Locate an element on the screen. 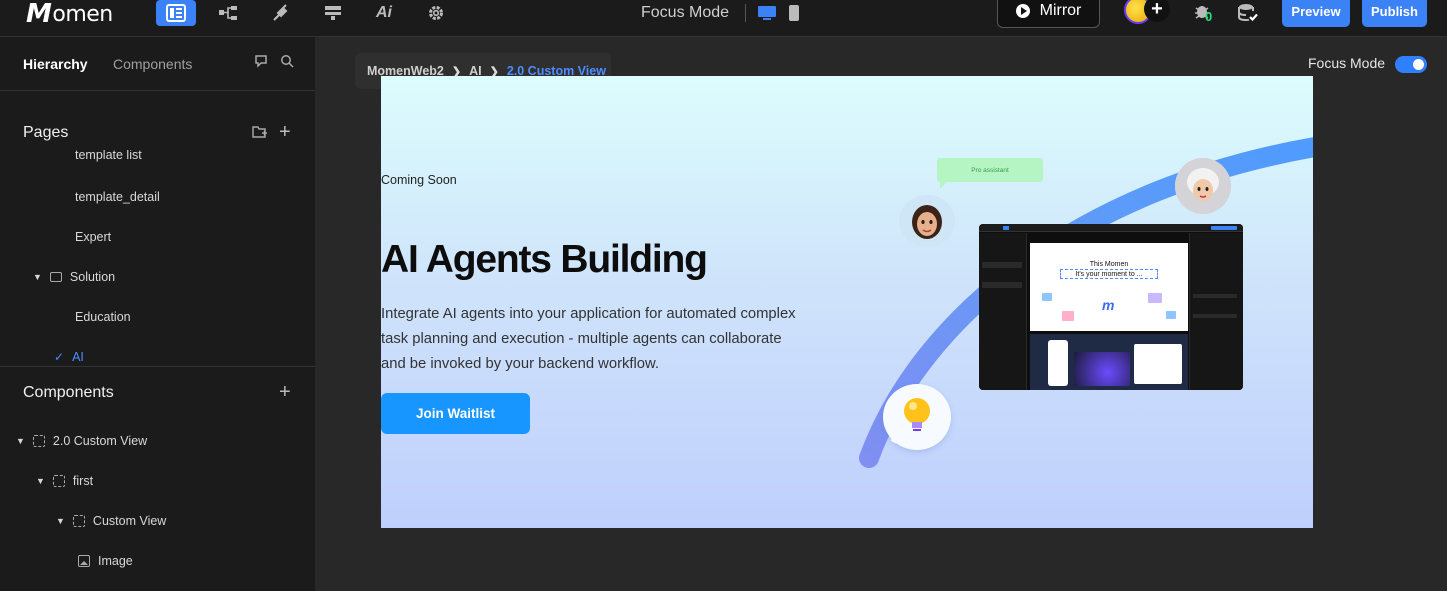 The image size is (1447, 591). page-item: template_detail is located at coordinates (117, 197).